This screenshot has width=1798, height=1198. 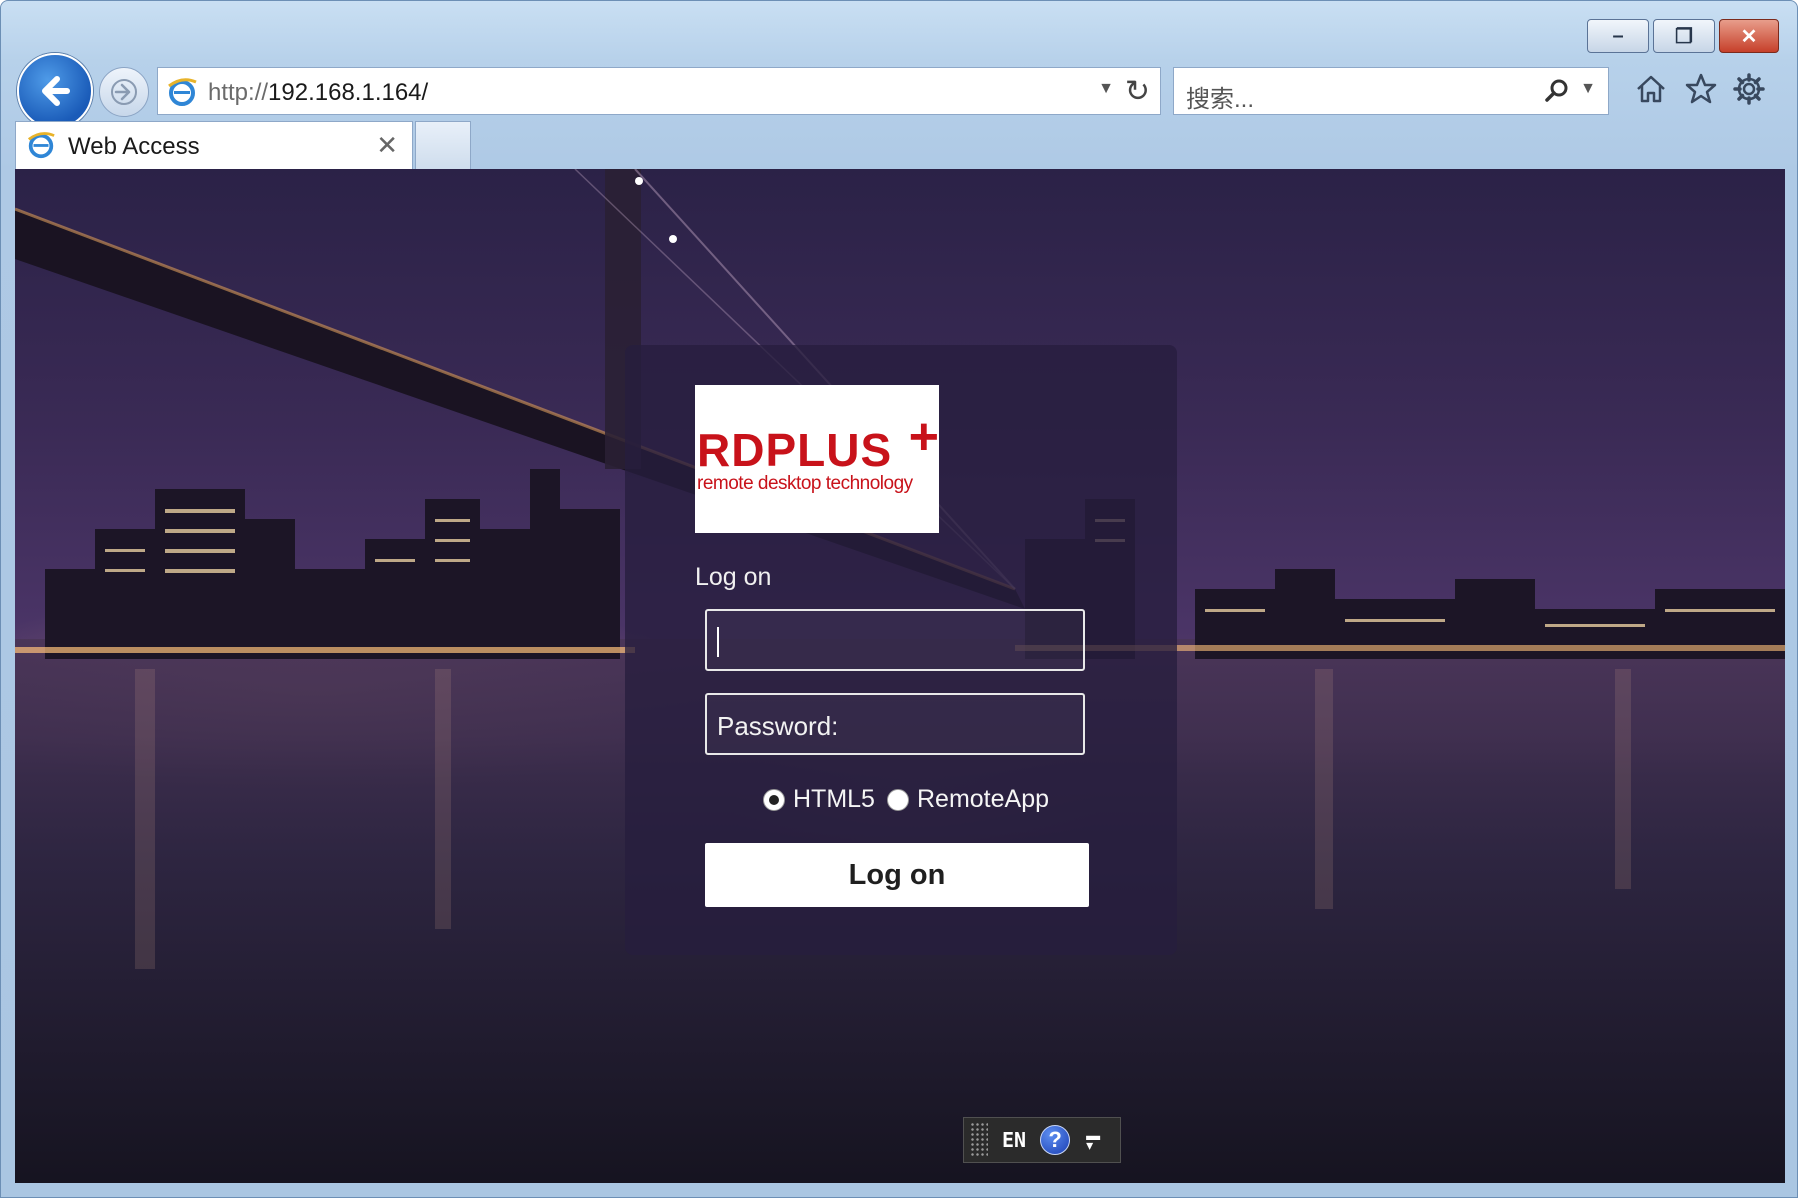 What do you see at coordinates (923, 437) in the screenshot?
I see `logo-plus: +` at bounding box center [923, 437].